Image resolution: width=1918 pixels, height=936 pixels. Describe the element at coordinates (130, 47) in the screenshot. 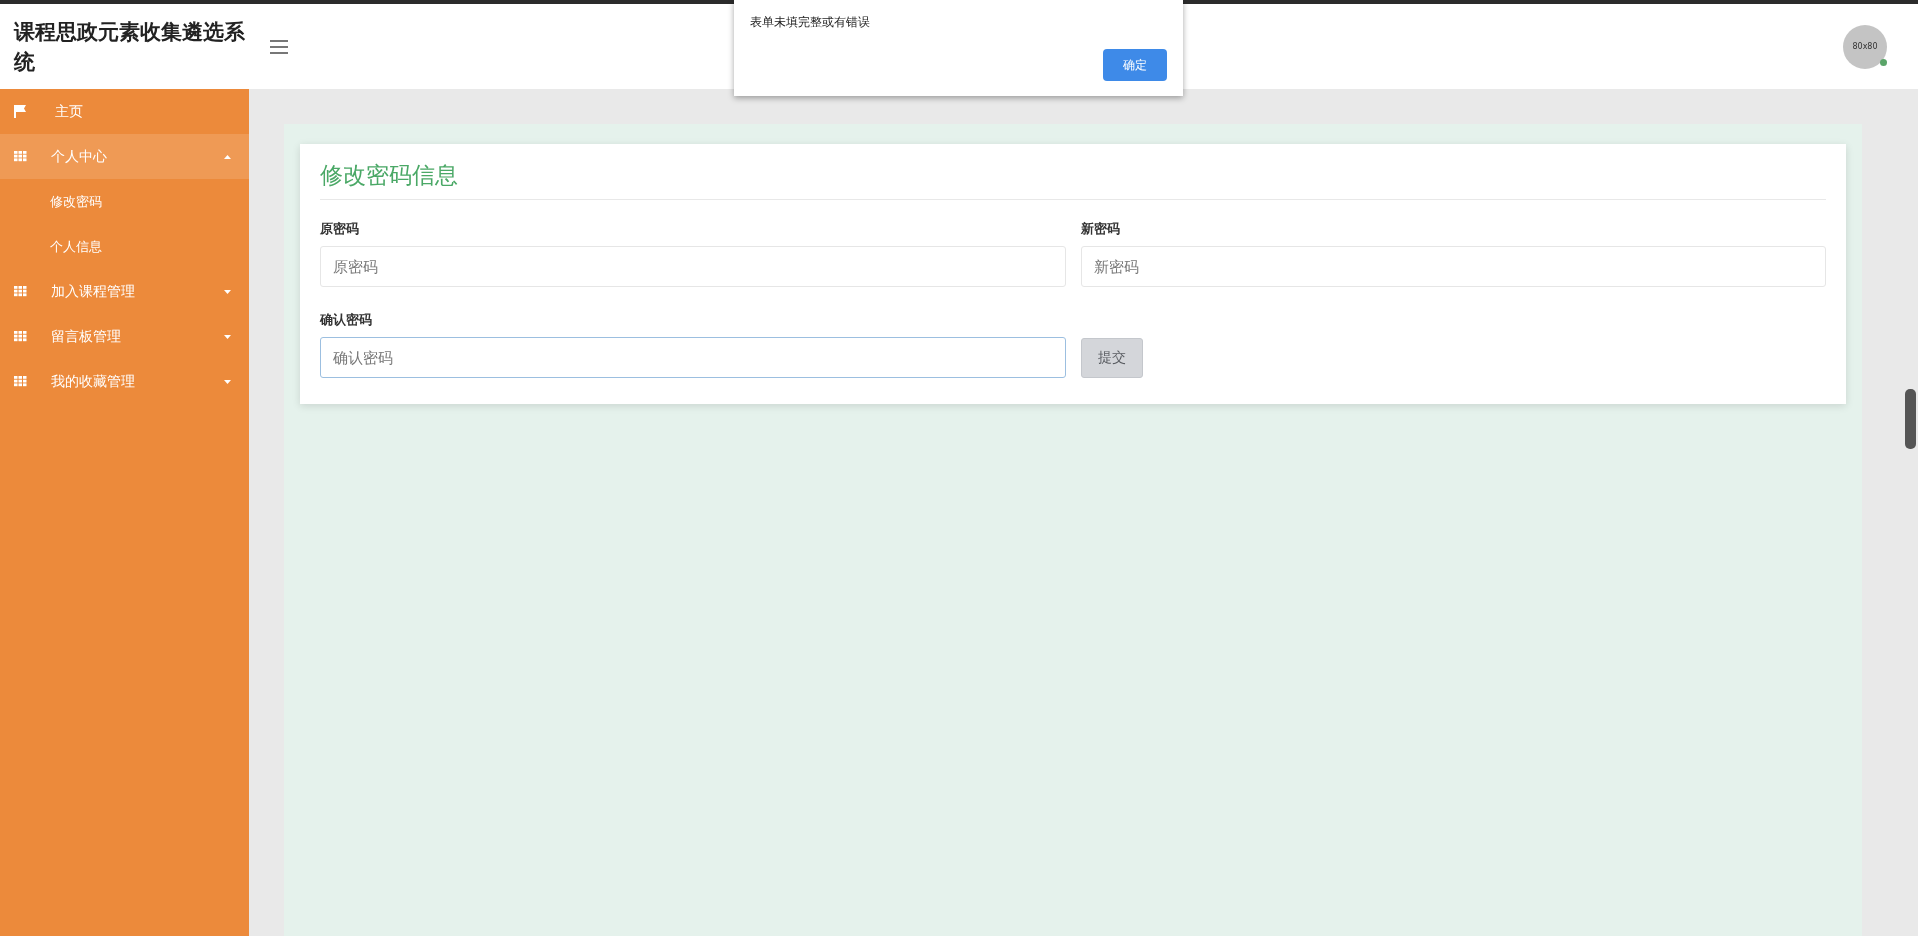

I see `system-title: 课程思政元素收集遴选系统` at that location.